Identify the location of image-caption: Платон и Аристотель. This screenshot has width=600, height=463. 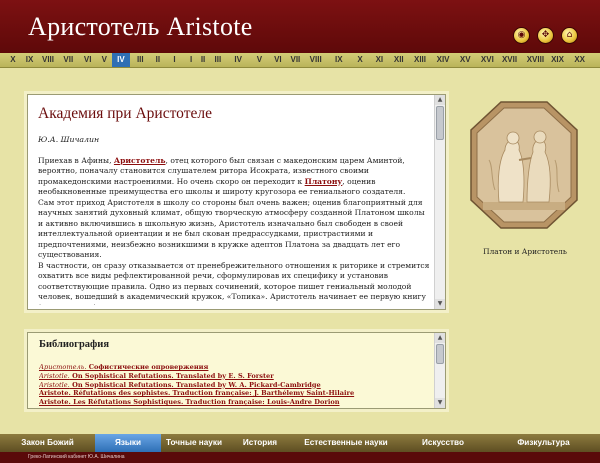
(525, 251).